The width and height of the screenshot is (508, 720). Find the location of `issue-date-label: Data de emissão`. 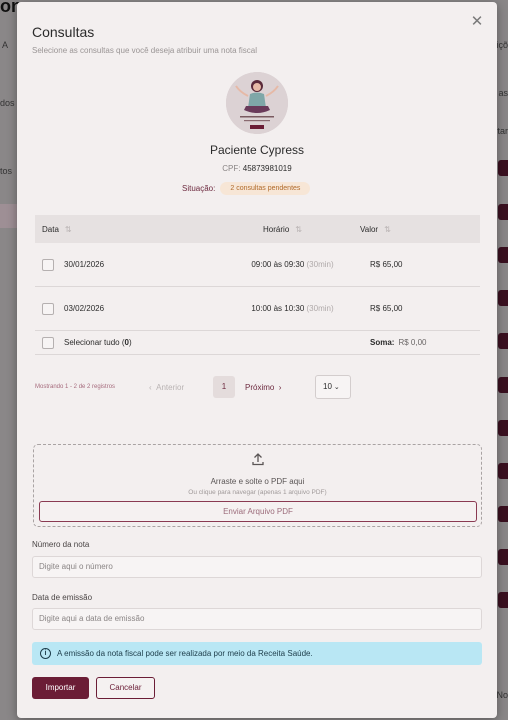

issue-date-label: Data de emissão is located at coordinates (62, 597).